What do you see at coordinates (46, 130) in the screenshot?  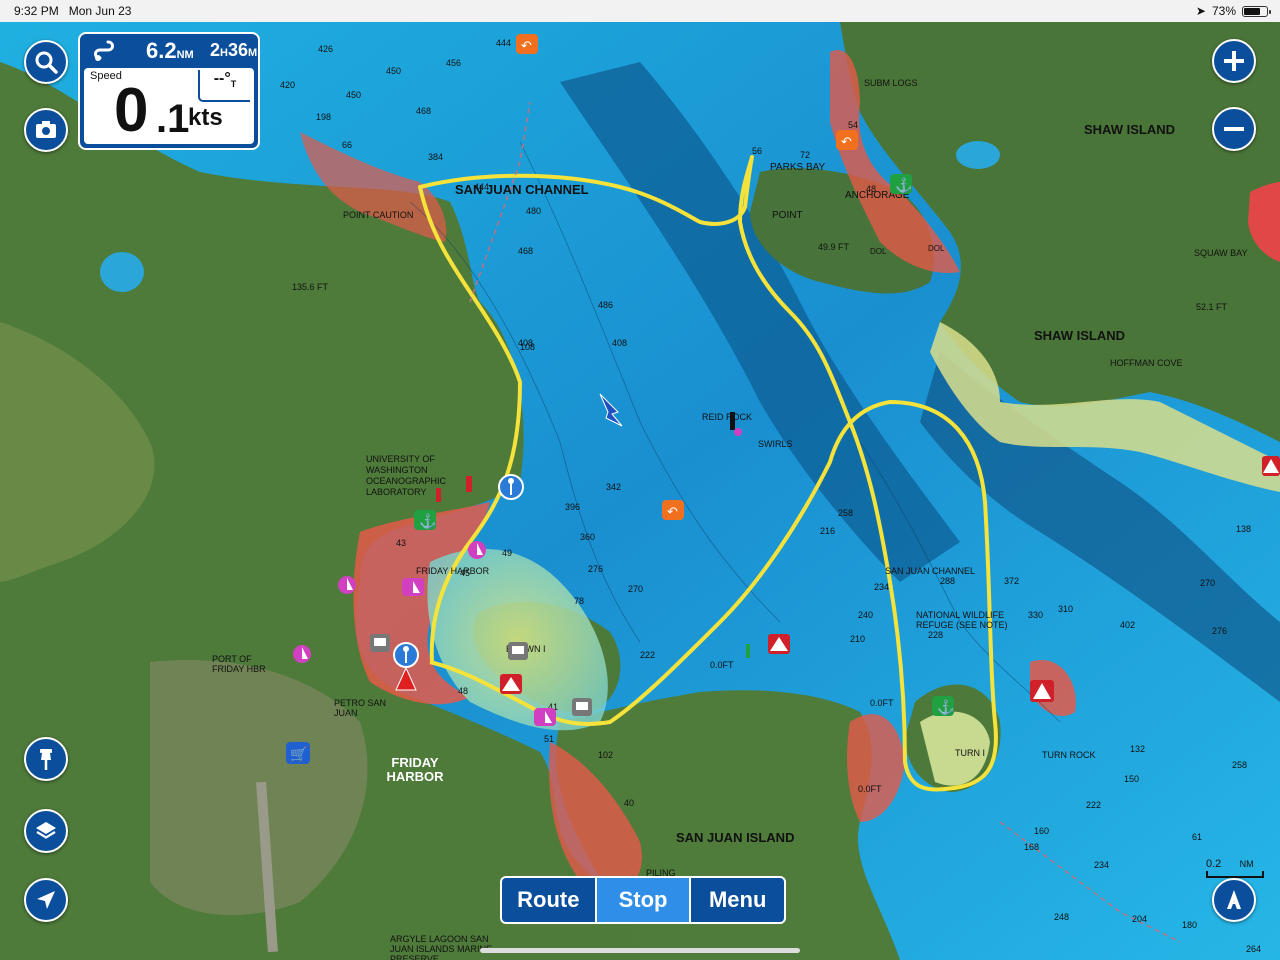 I see `camera-button` at bounding box center [46, 130].